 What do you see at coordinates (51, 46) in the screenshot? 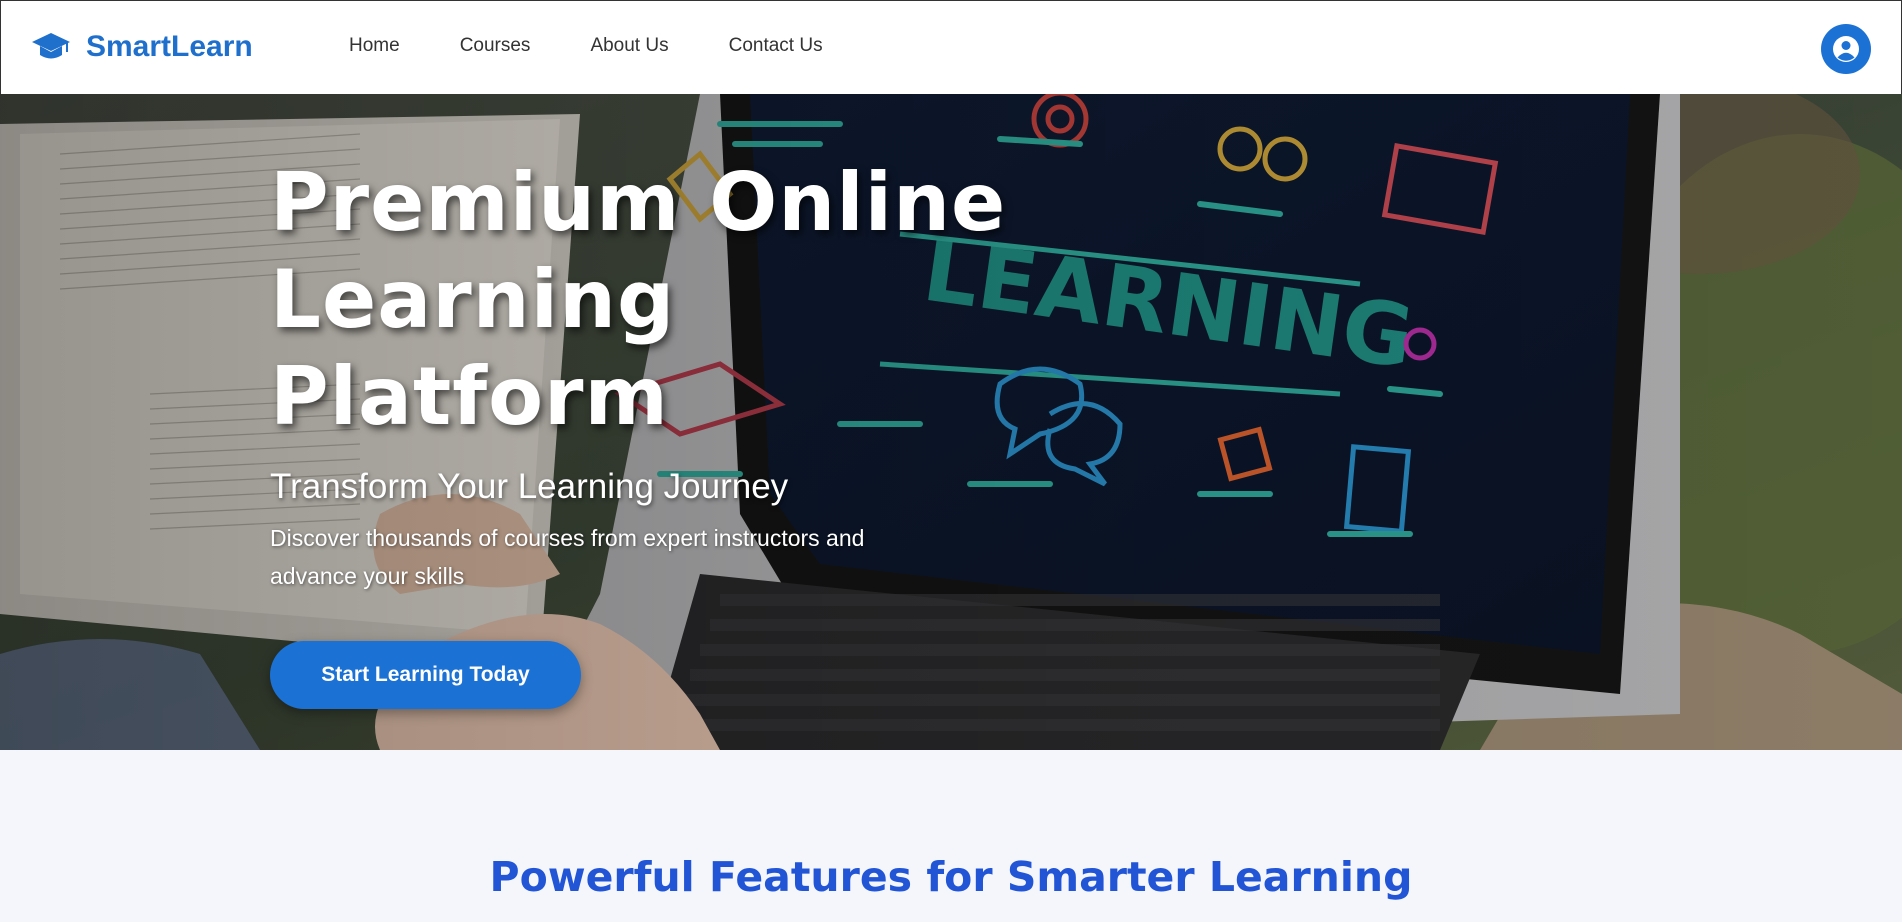
I see `graduation-cap-icon` at bounding box center [51, 46].